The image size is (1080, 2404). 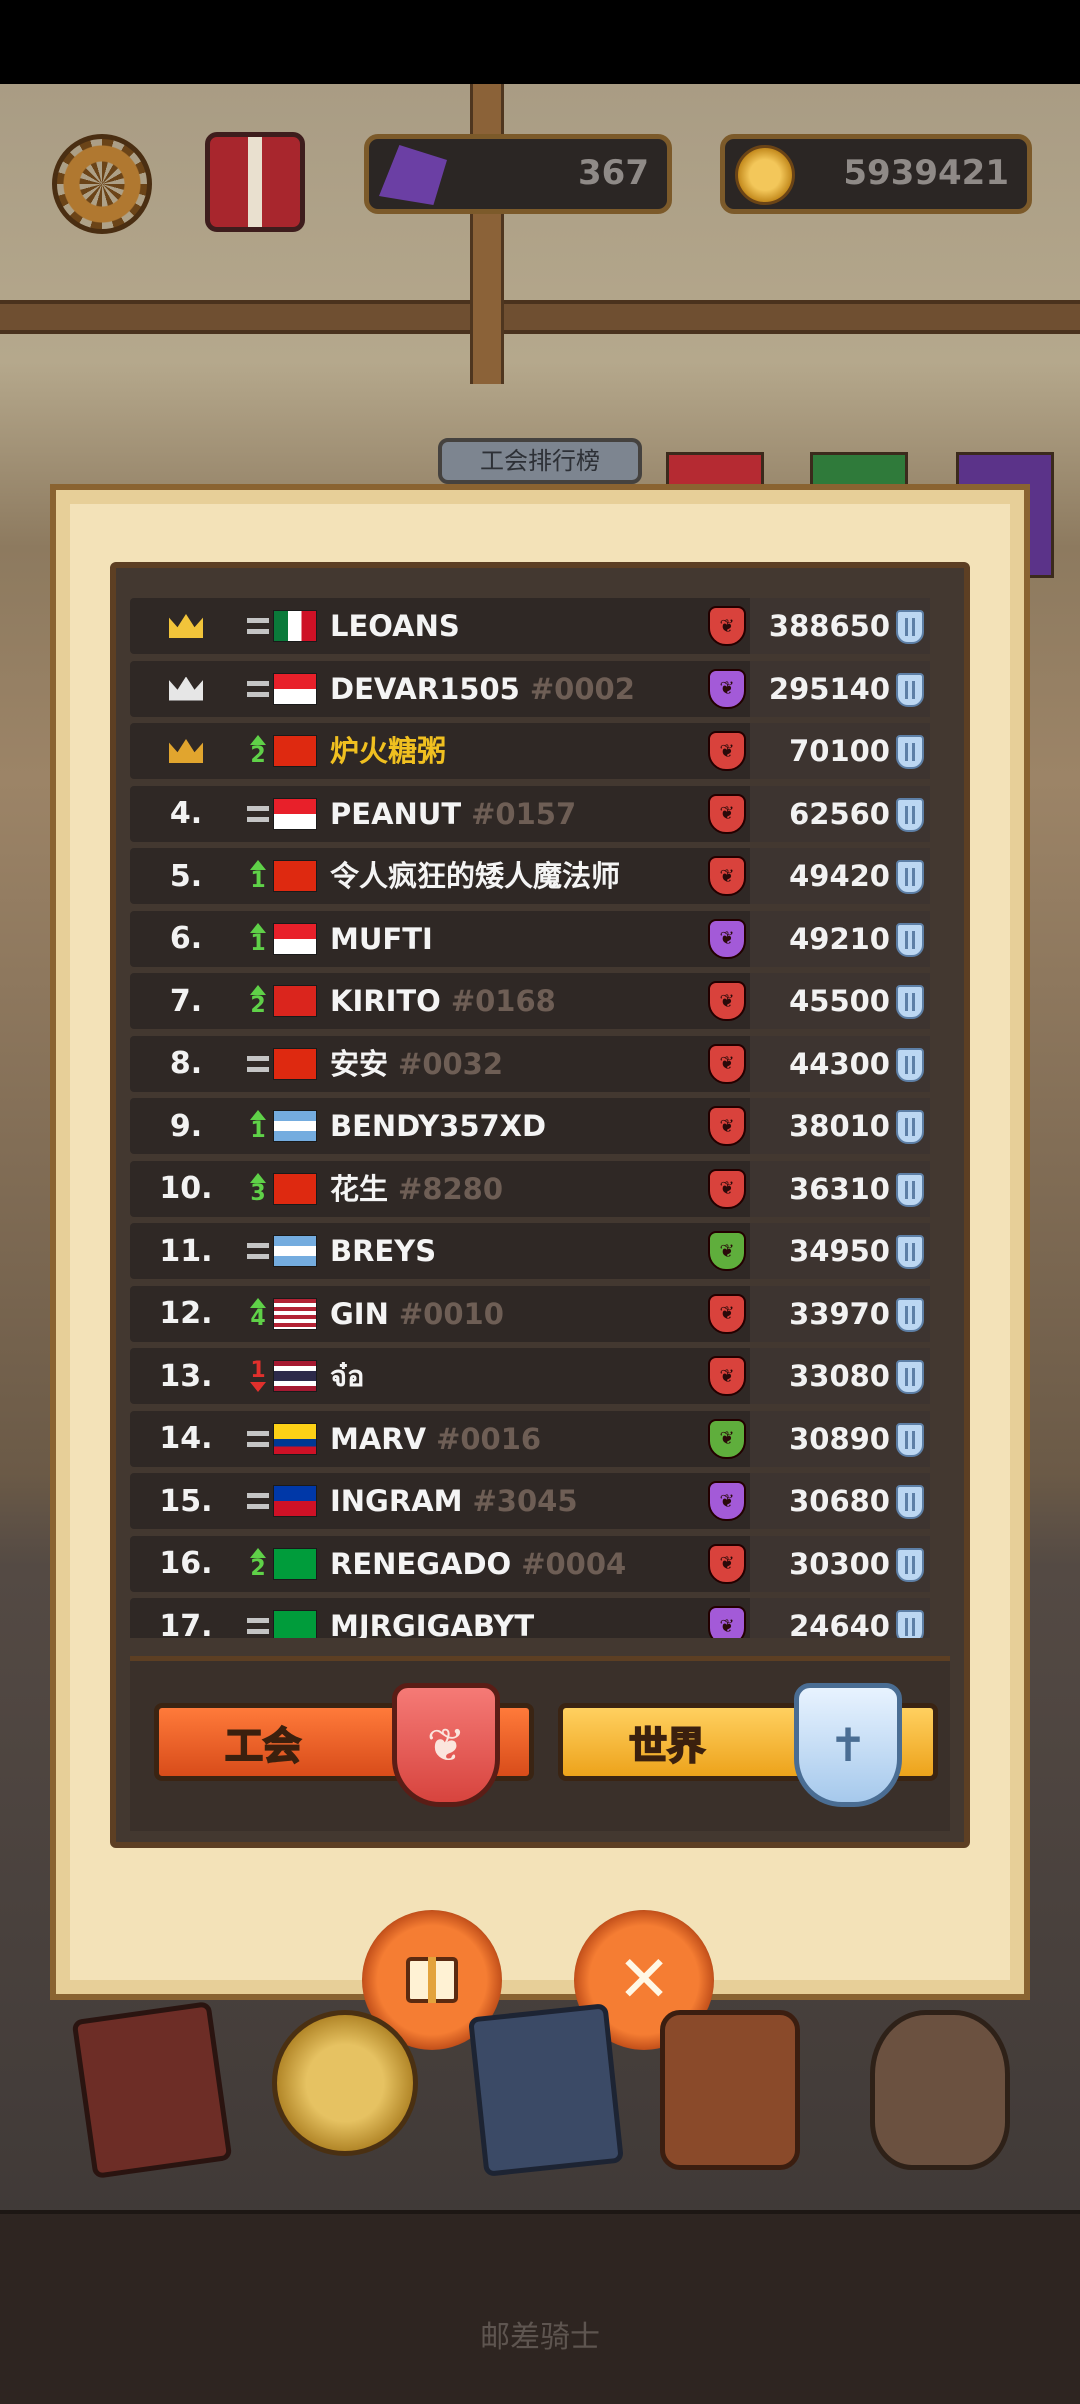 I want to click on leaderboard-row: 4. PEANUT #0157 ❦ 62560, so click(x=530, y=813).